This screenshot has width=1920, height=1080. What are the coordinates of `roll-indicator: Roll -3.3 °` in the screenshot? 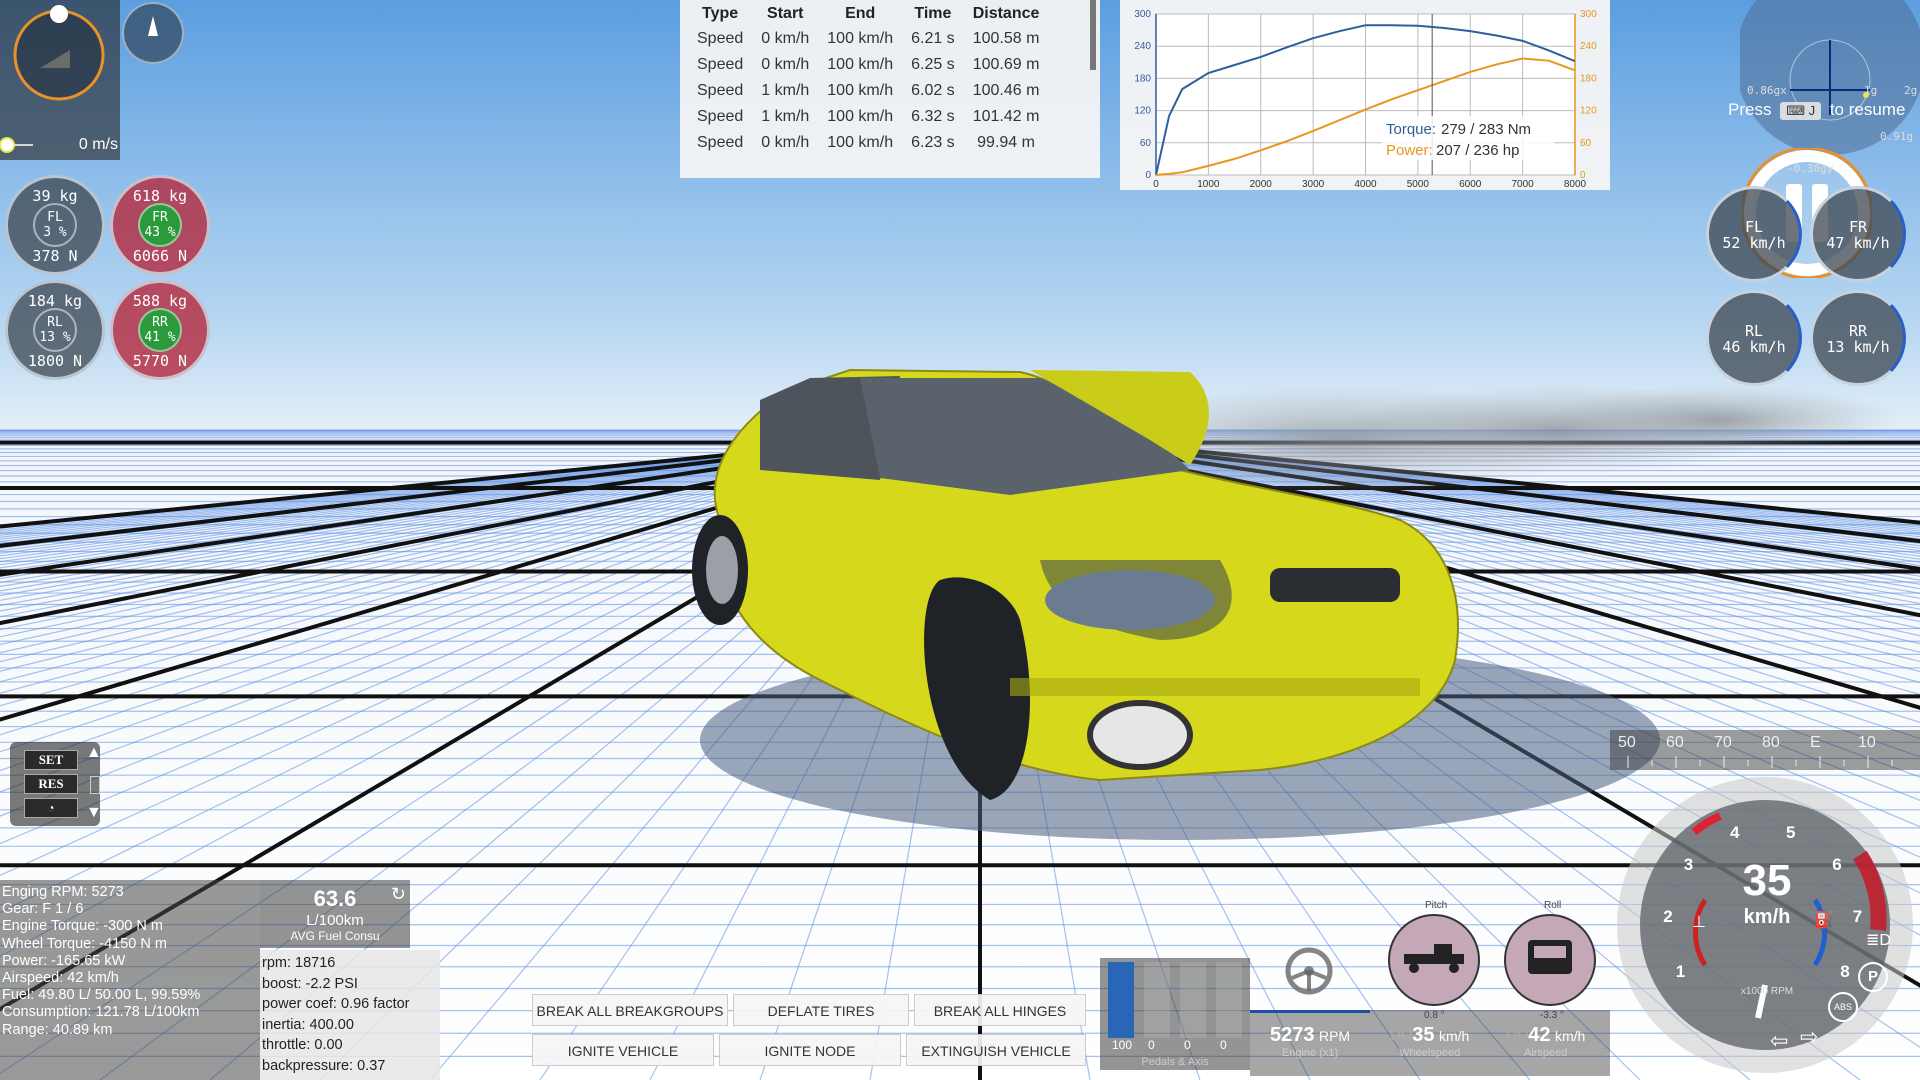 It's located at (1551, 960).